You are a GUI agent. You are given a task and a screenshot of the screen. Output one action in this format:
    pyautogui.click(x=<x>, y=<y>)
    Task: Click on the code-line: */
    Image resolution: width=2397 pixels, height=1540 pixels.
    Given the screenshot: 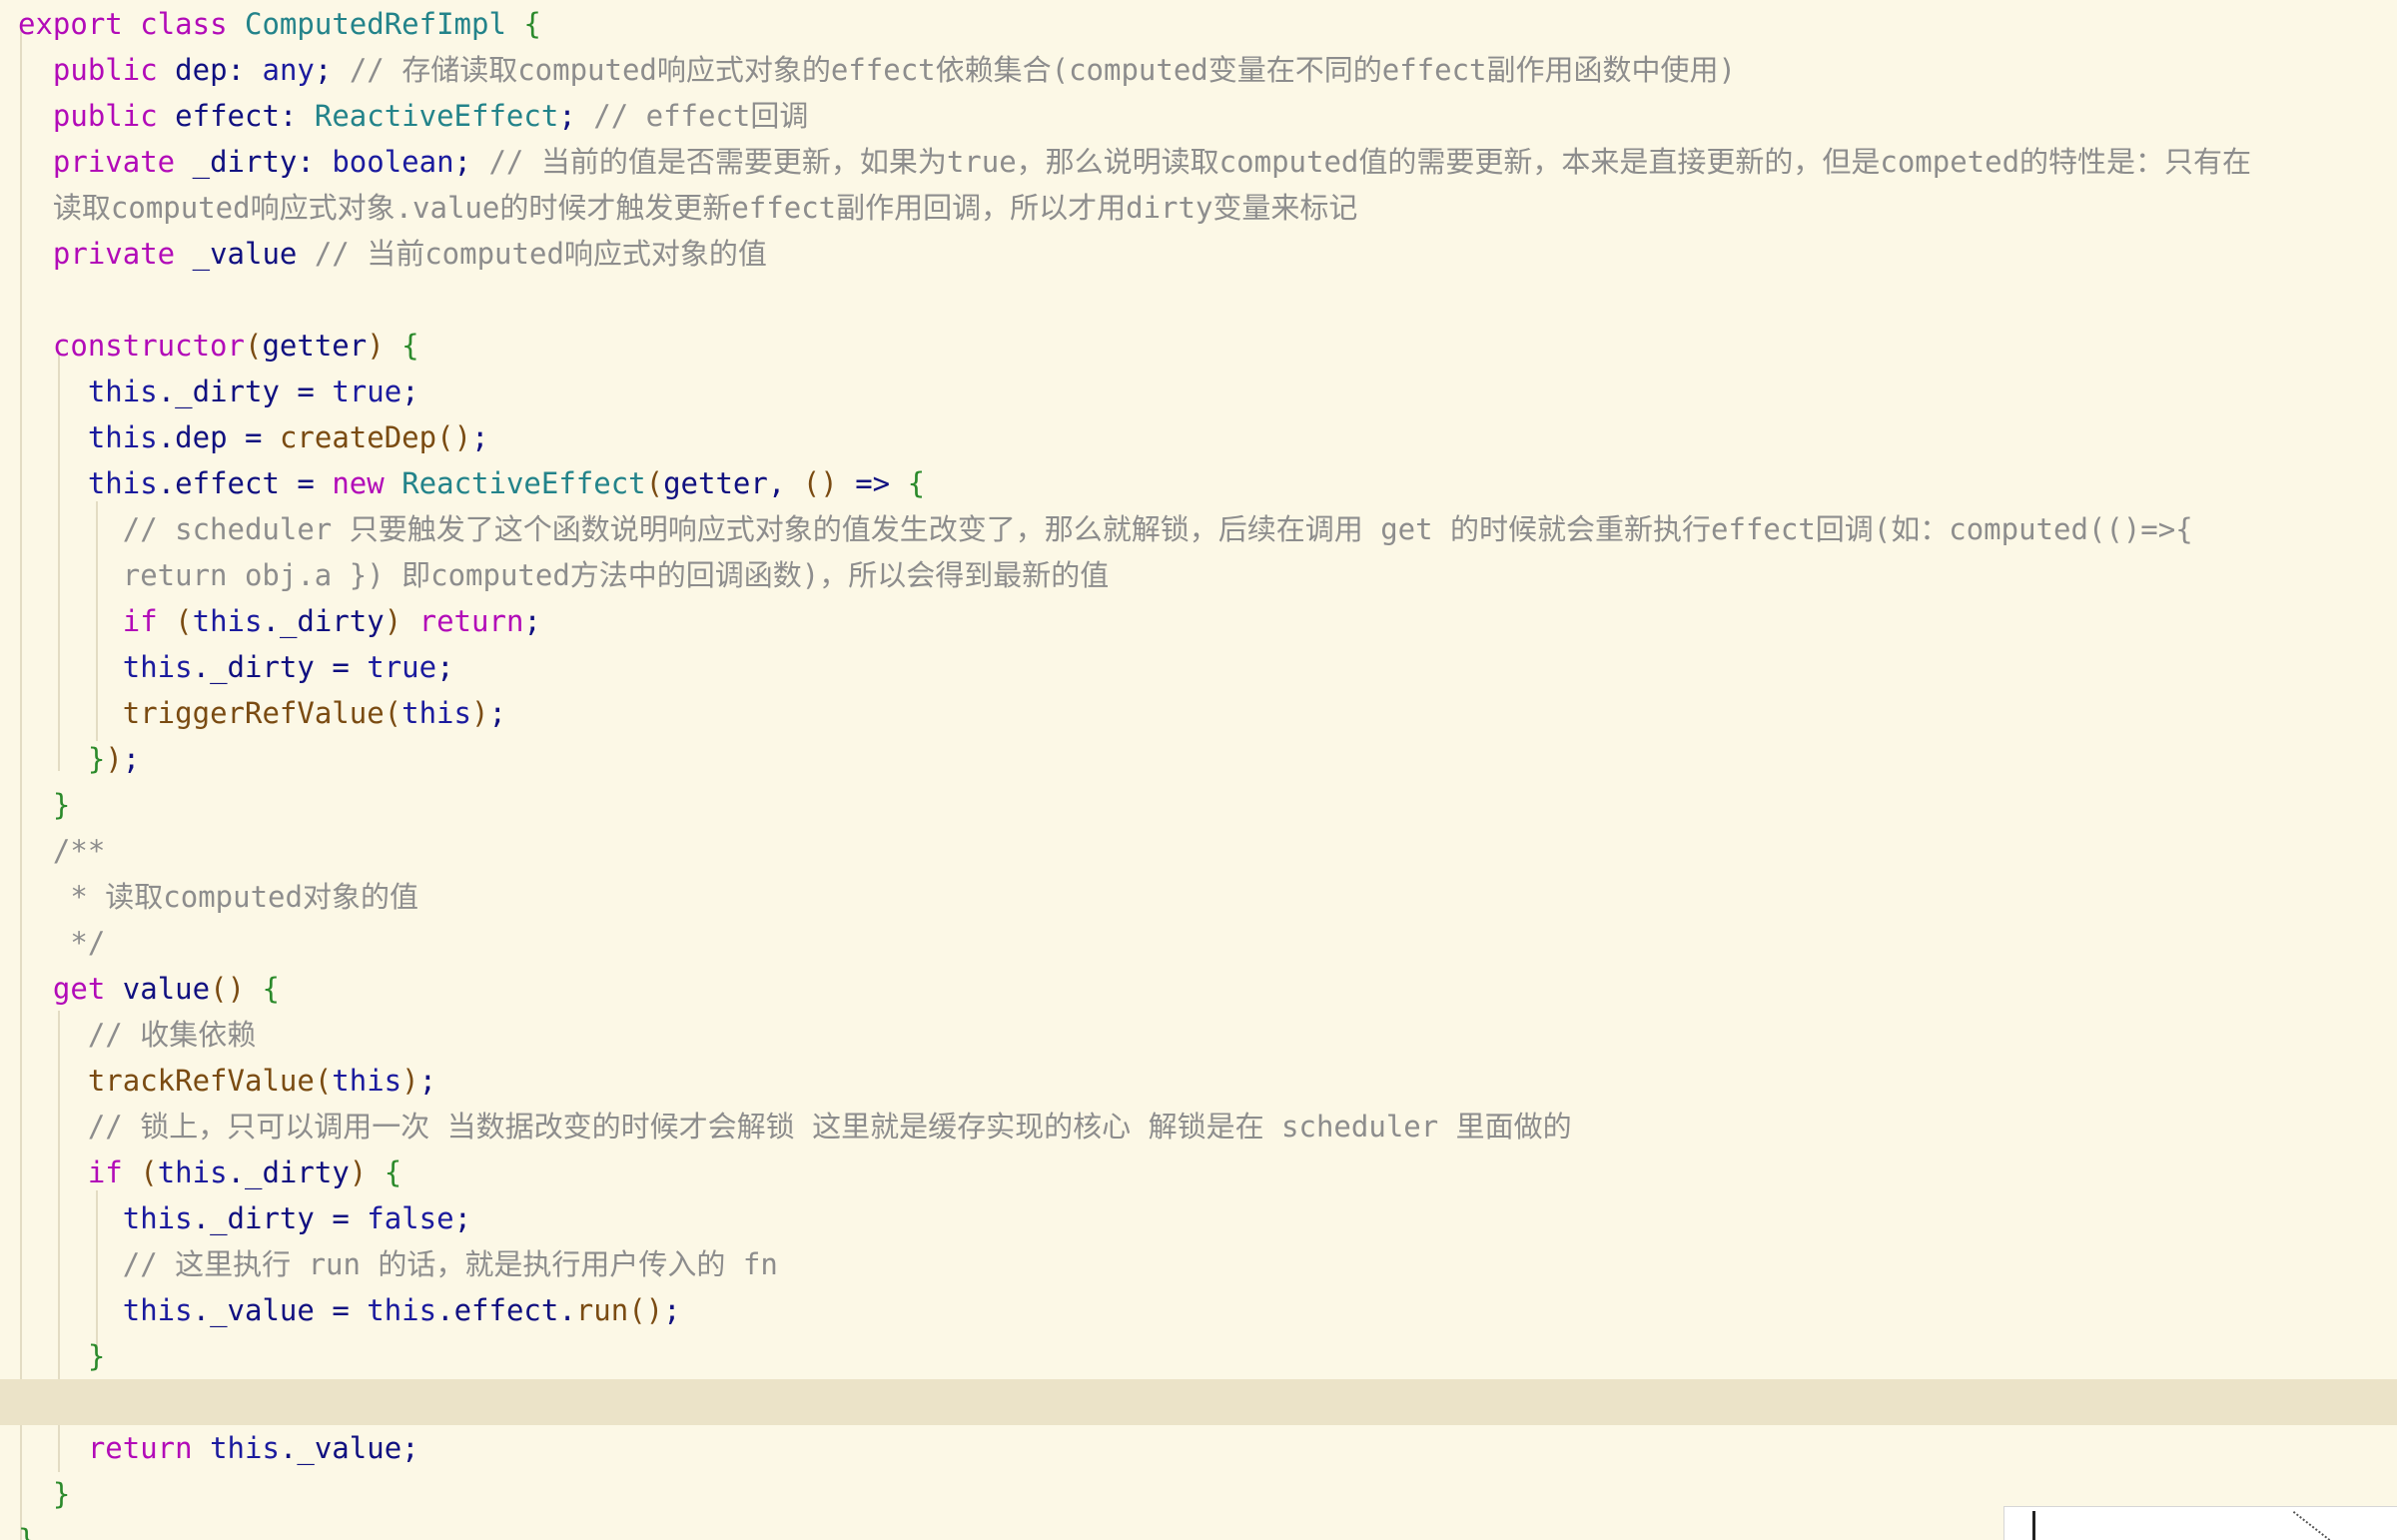 What is the action you would take?
    pyautogui.click(x=1198, y=943)
    